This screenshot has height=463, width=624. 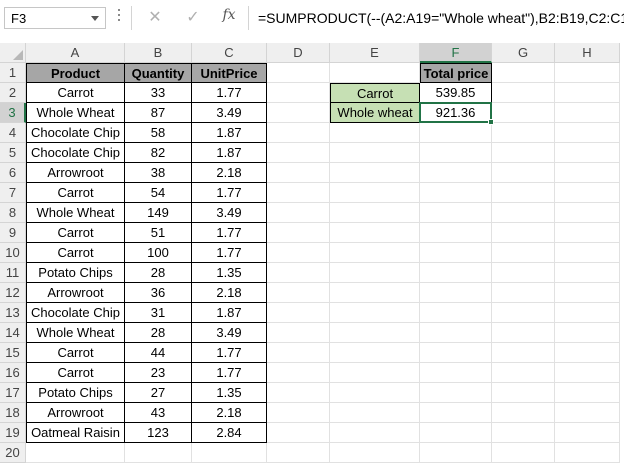 What do you see at coordinates (158, 273) in the screenshot?
I see `table-cell: 28` at bounding box center [158, 273].